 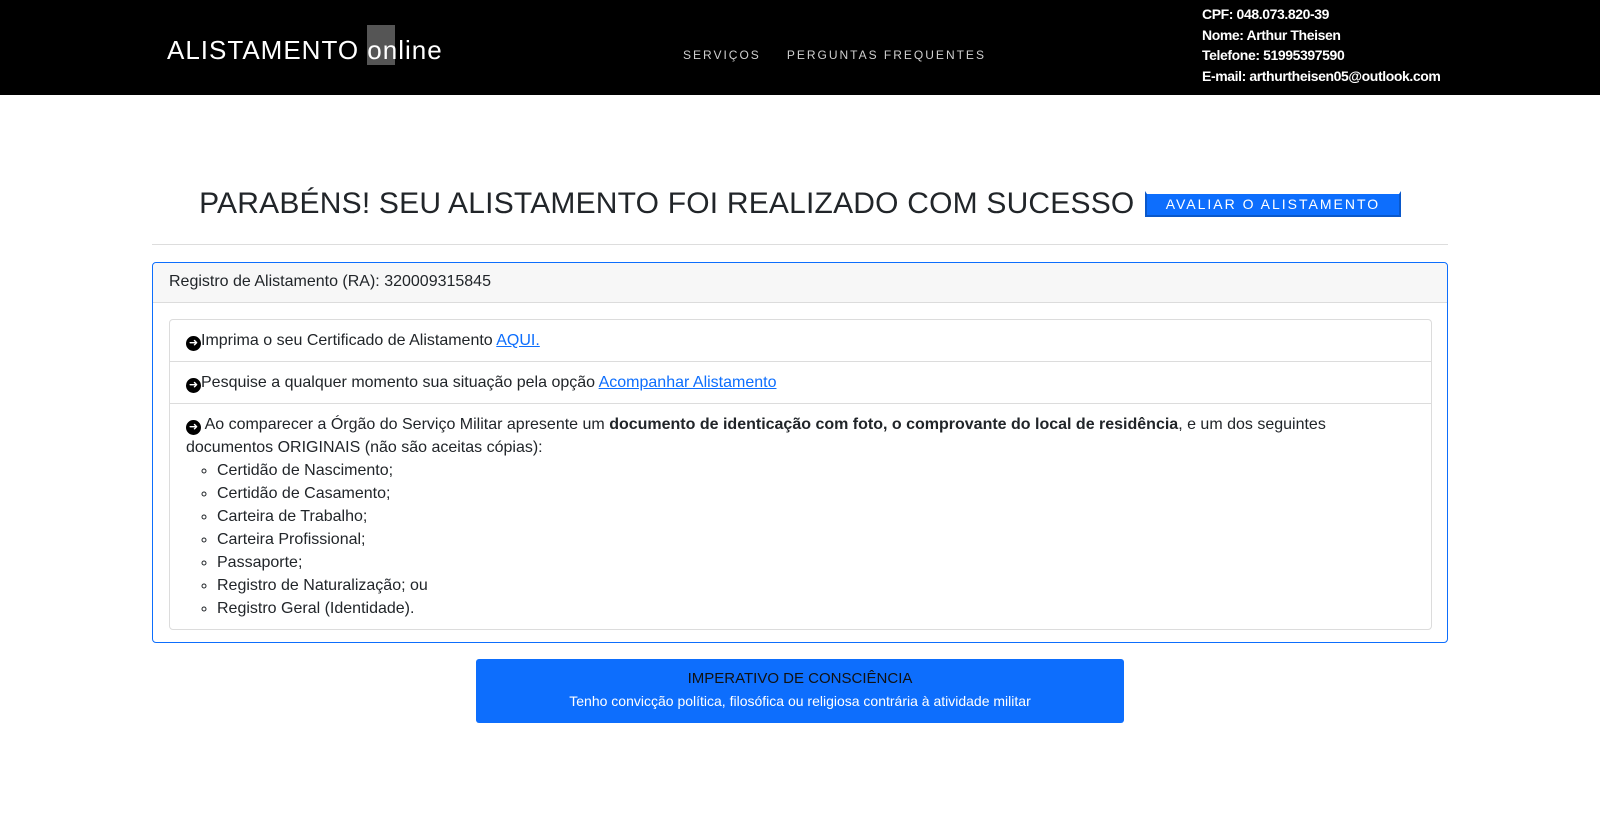 What do you see at coordinates (800, 678) in the screenshot?
I see `cta-title: IMPERATIVO DE CONSCIÊNCIA` at bounding box center [800, 678].